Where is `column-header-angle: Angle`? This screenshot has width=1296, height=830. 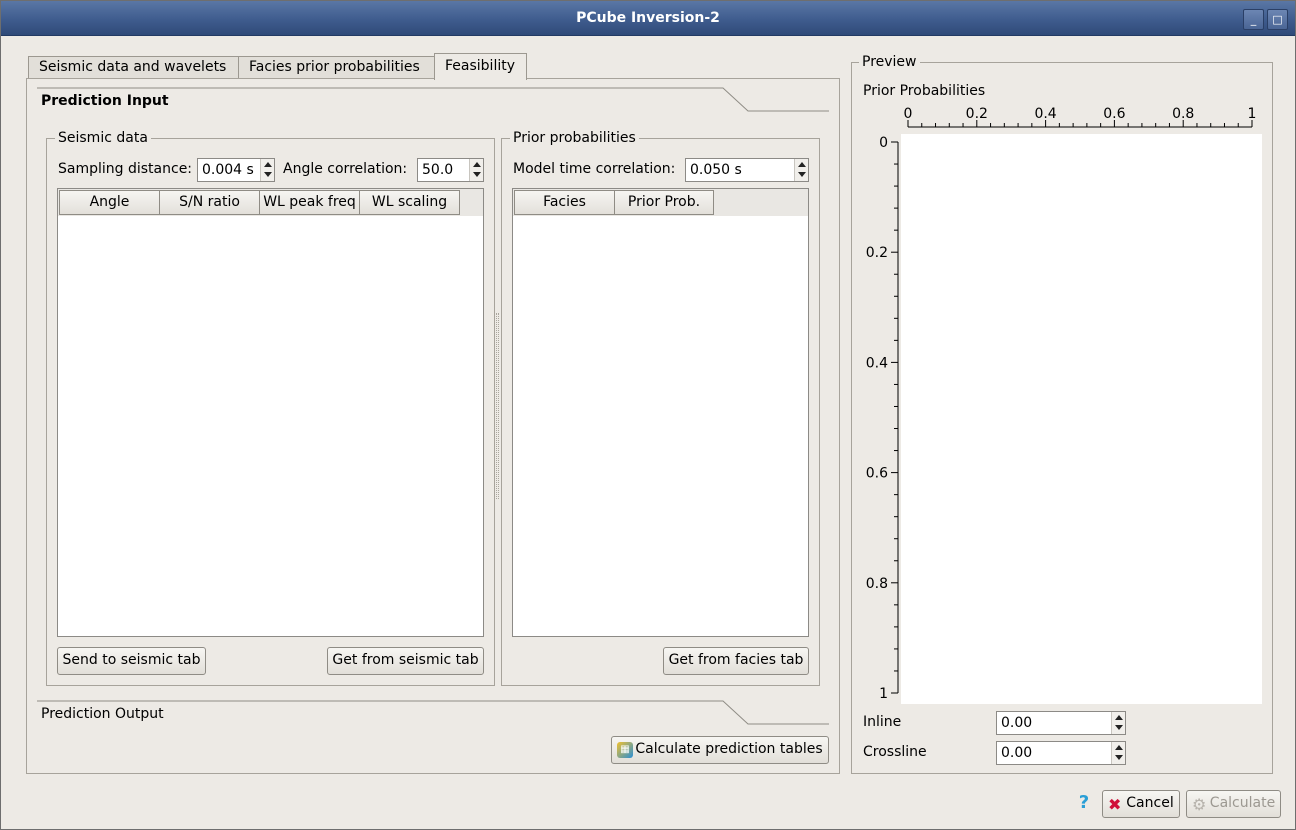
column-header-angle: Angle is located at coordinates (109, 202).